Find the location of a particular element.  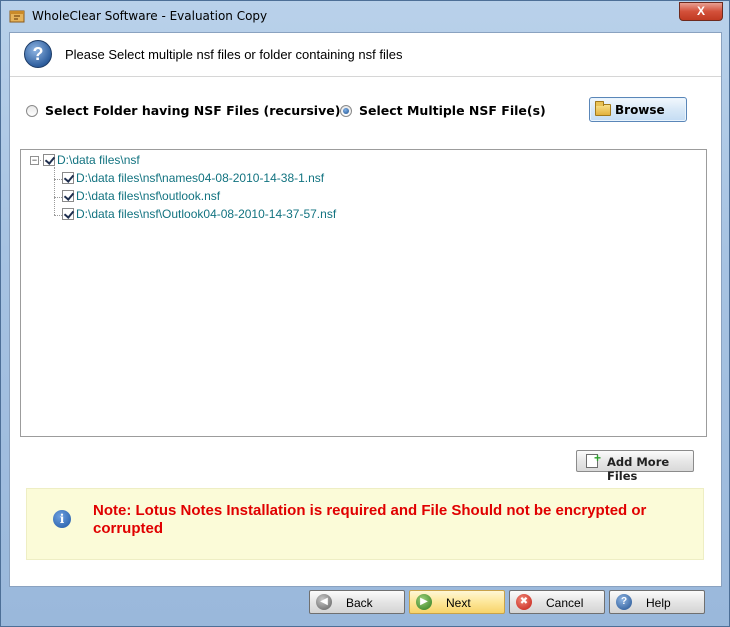

radio-folder-indicator is located at coordinates (32, 111).